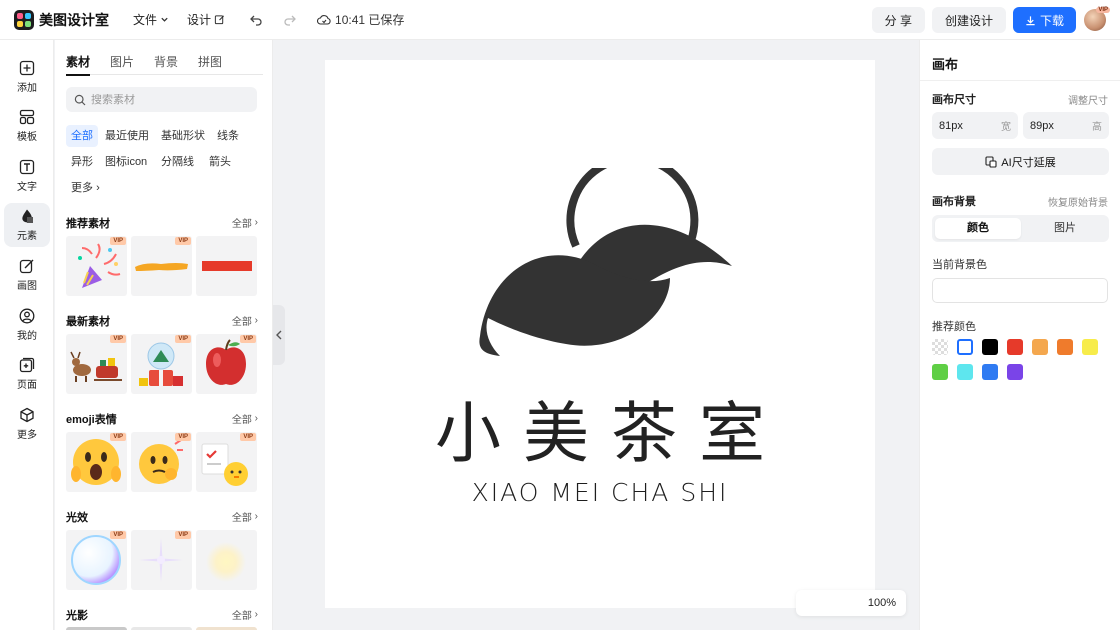 This screenshot has width=1120, height=630. Describe the element at coordinates (245, 418) in the screenshot. I see `section-all-emoji: 全部 ›` at that location.